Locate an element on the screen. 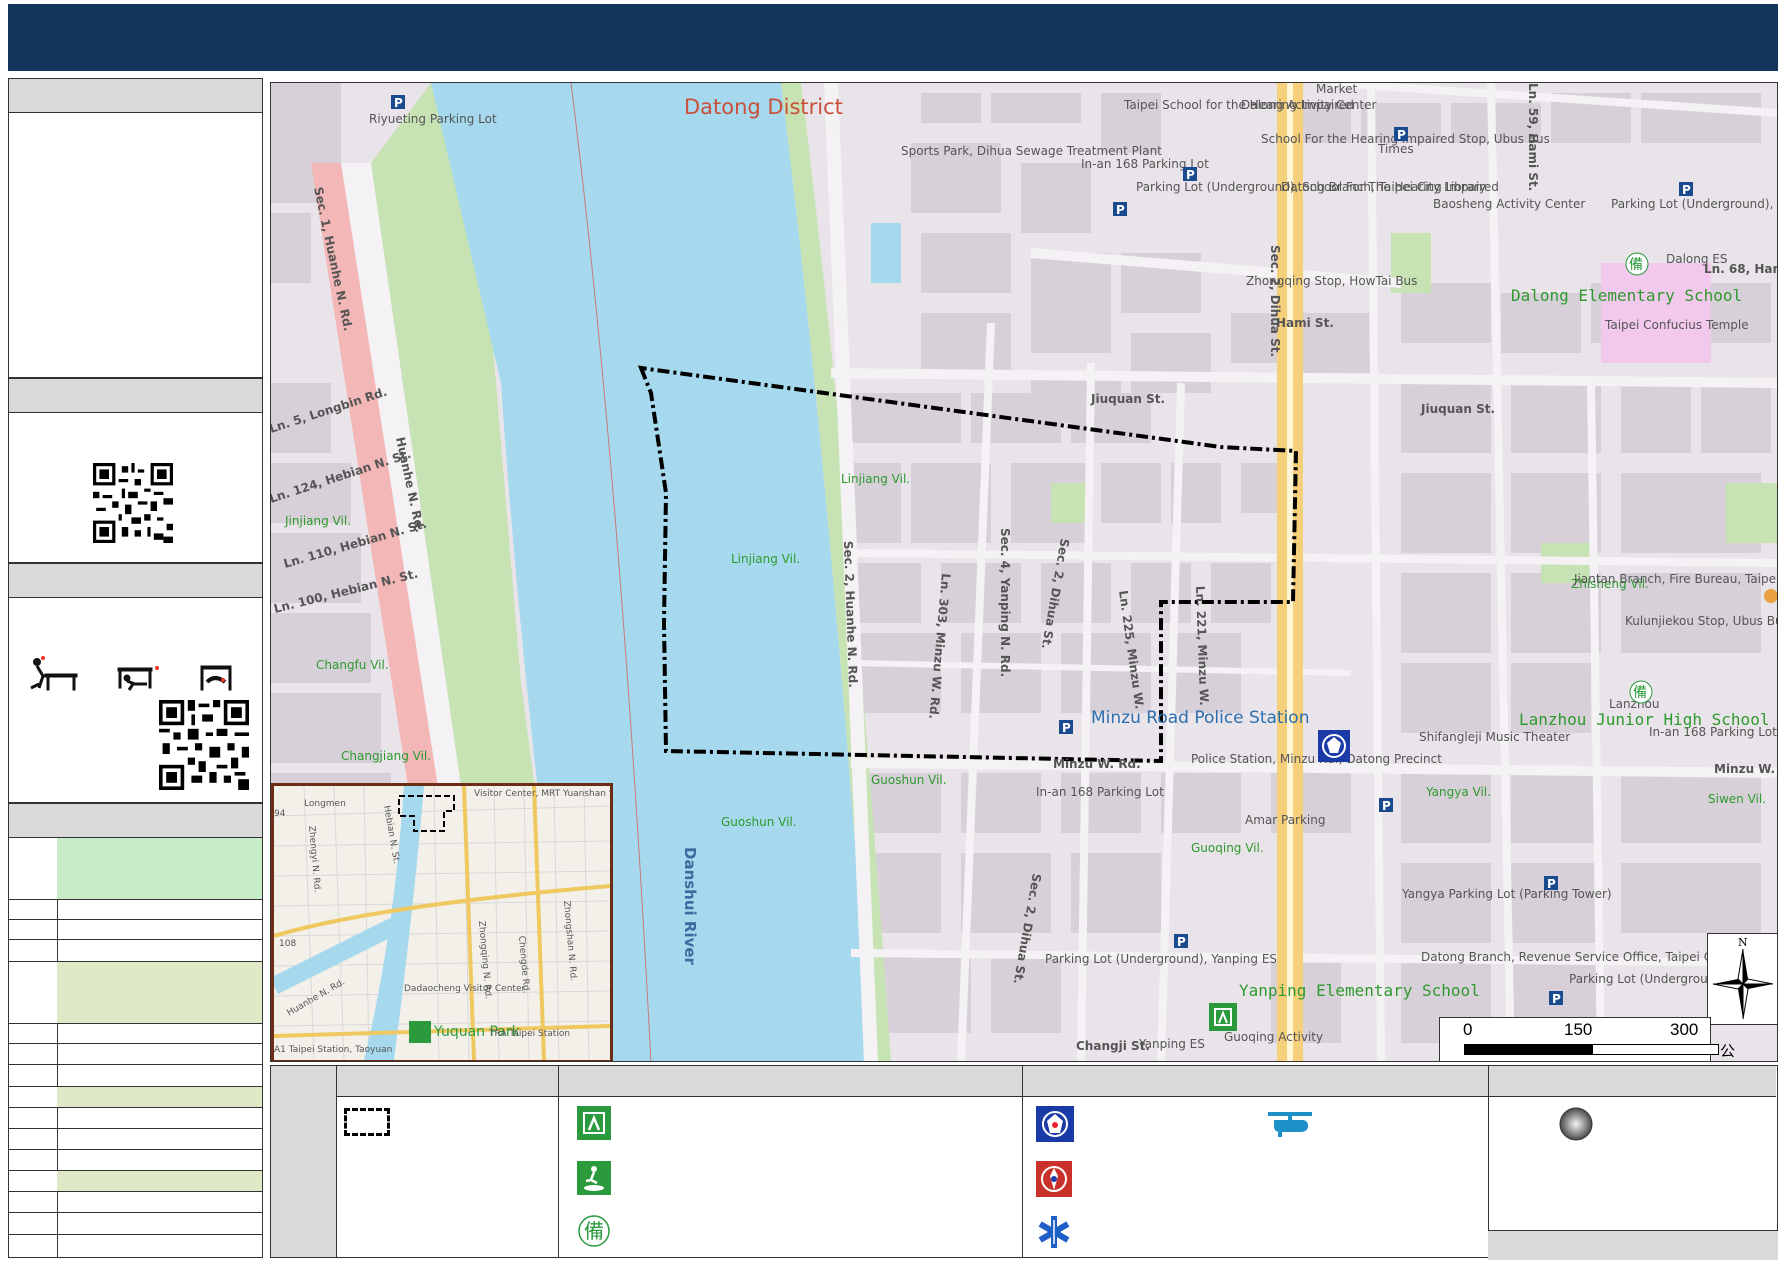  boundary-dashed-icon is located at coordinates (367, 1122).